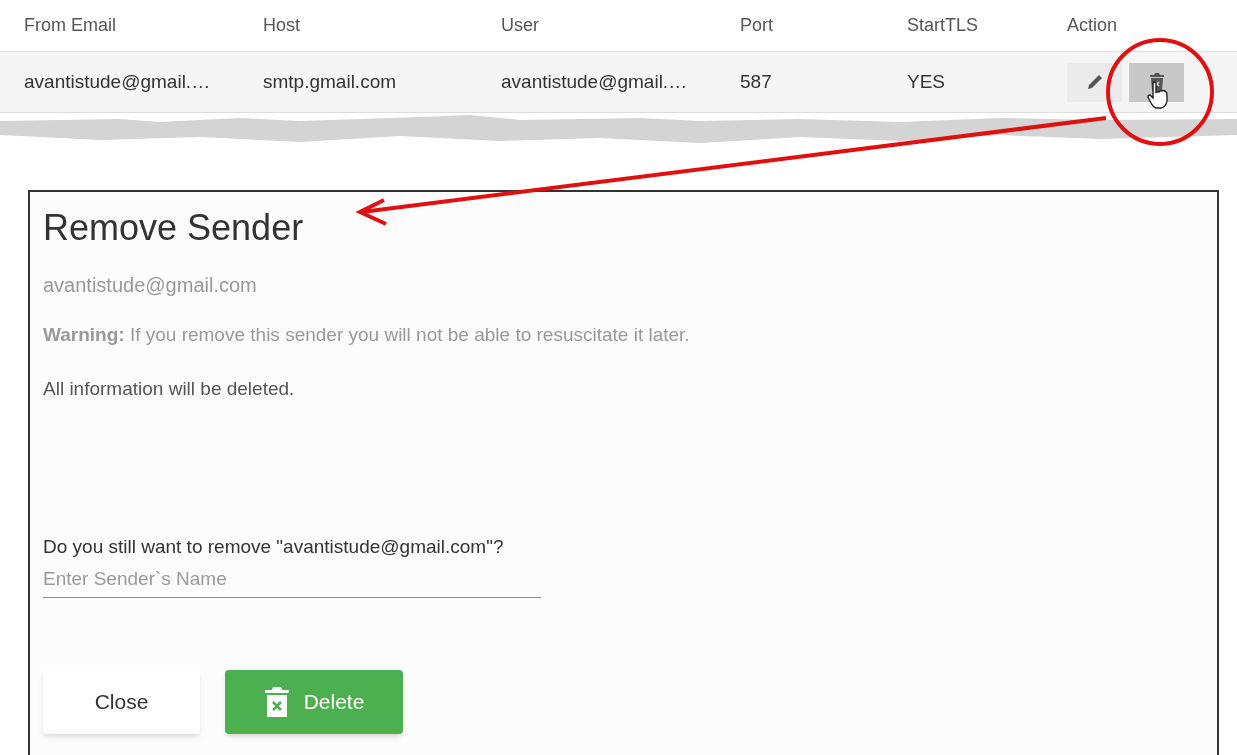 The image size is (1237, 755). I want to click on column-header: Port, so click(757, 25).